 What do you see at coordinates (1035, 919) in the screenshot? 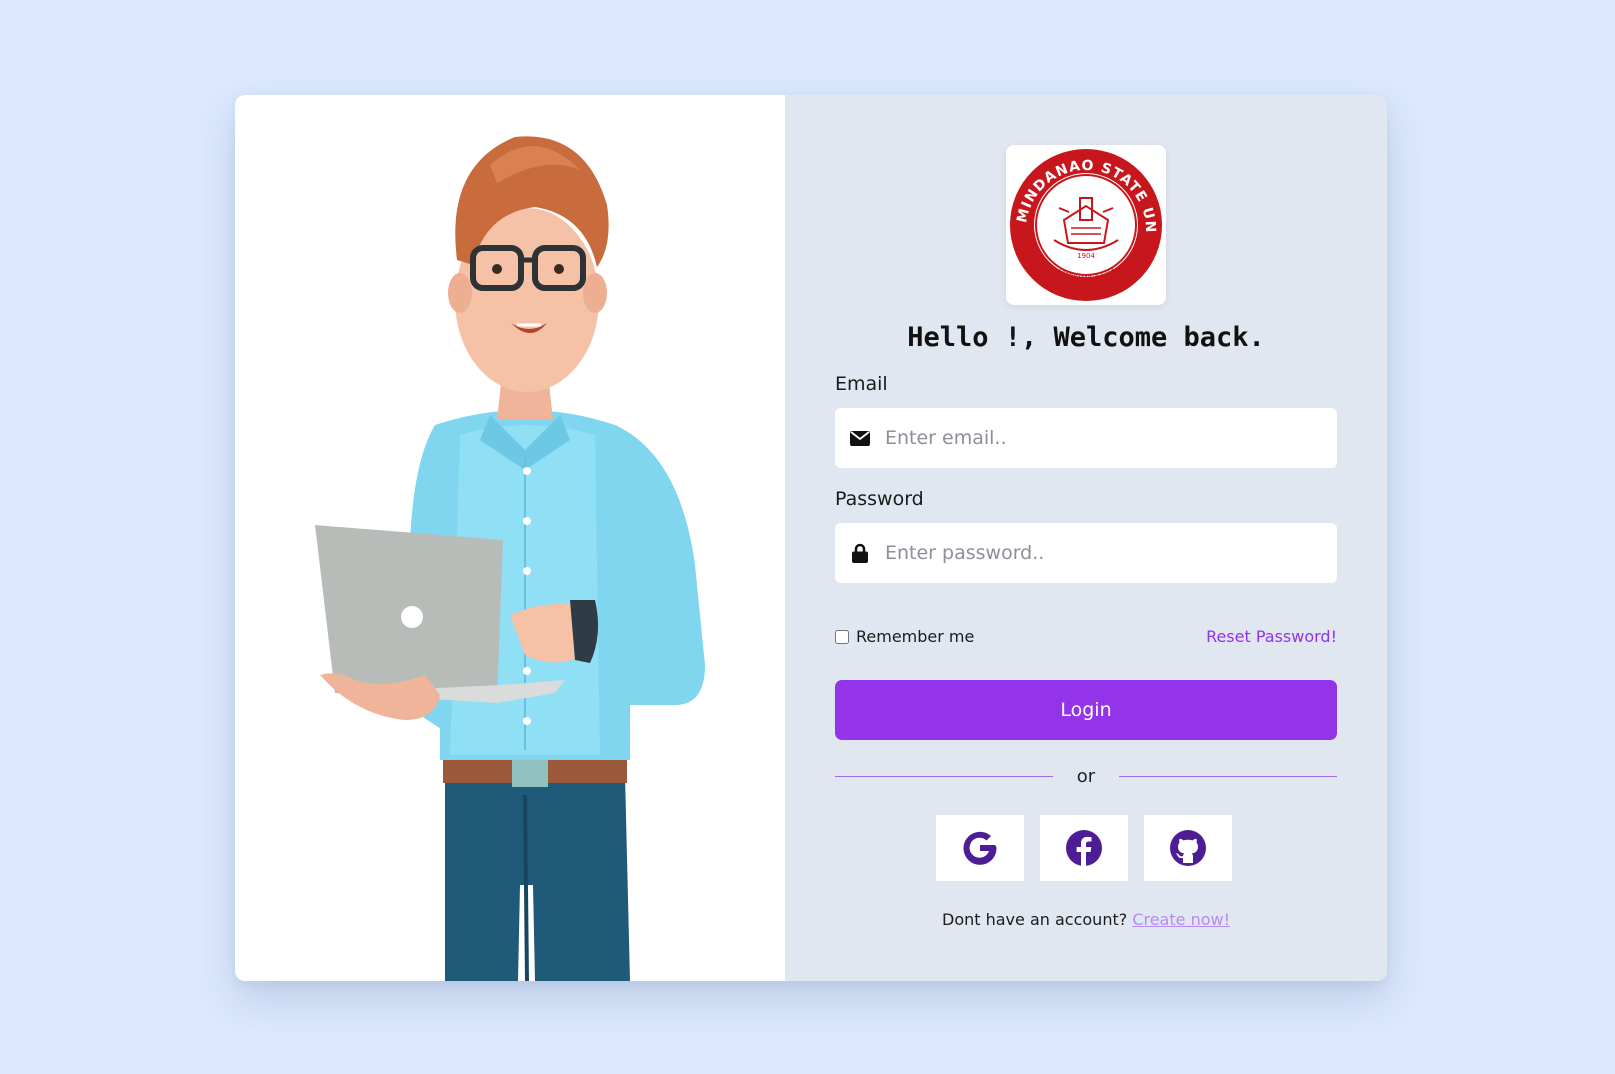
I see `signup-text: Dont have an account?` at bounding box center [1035, 919].